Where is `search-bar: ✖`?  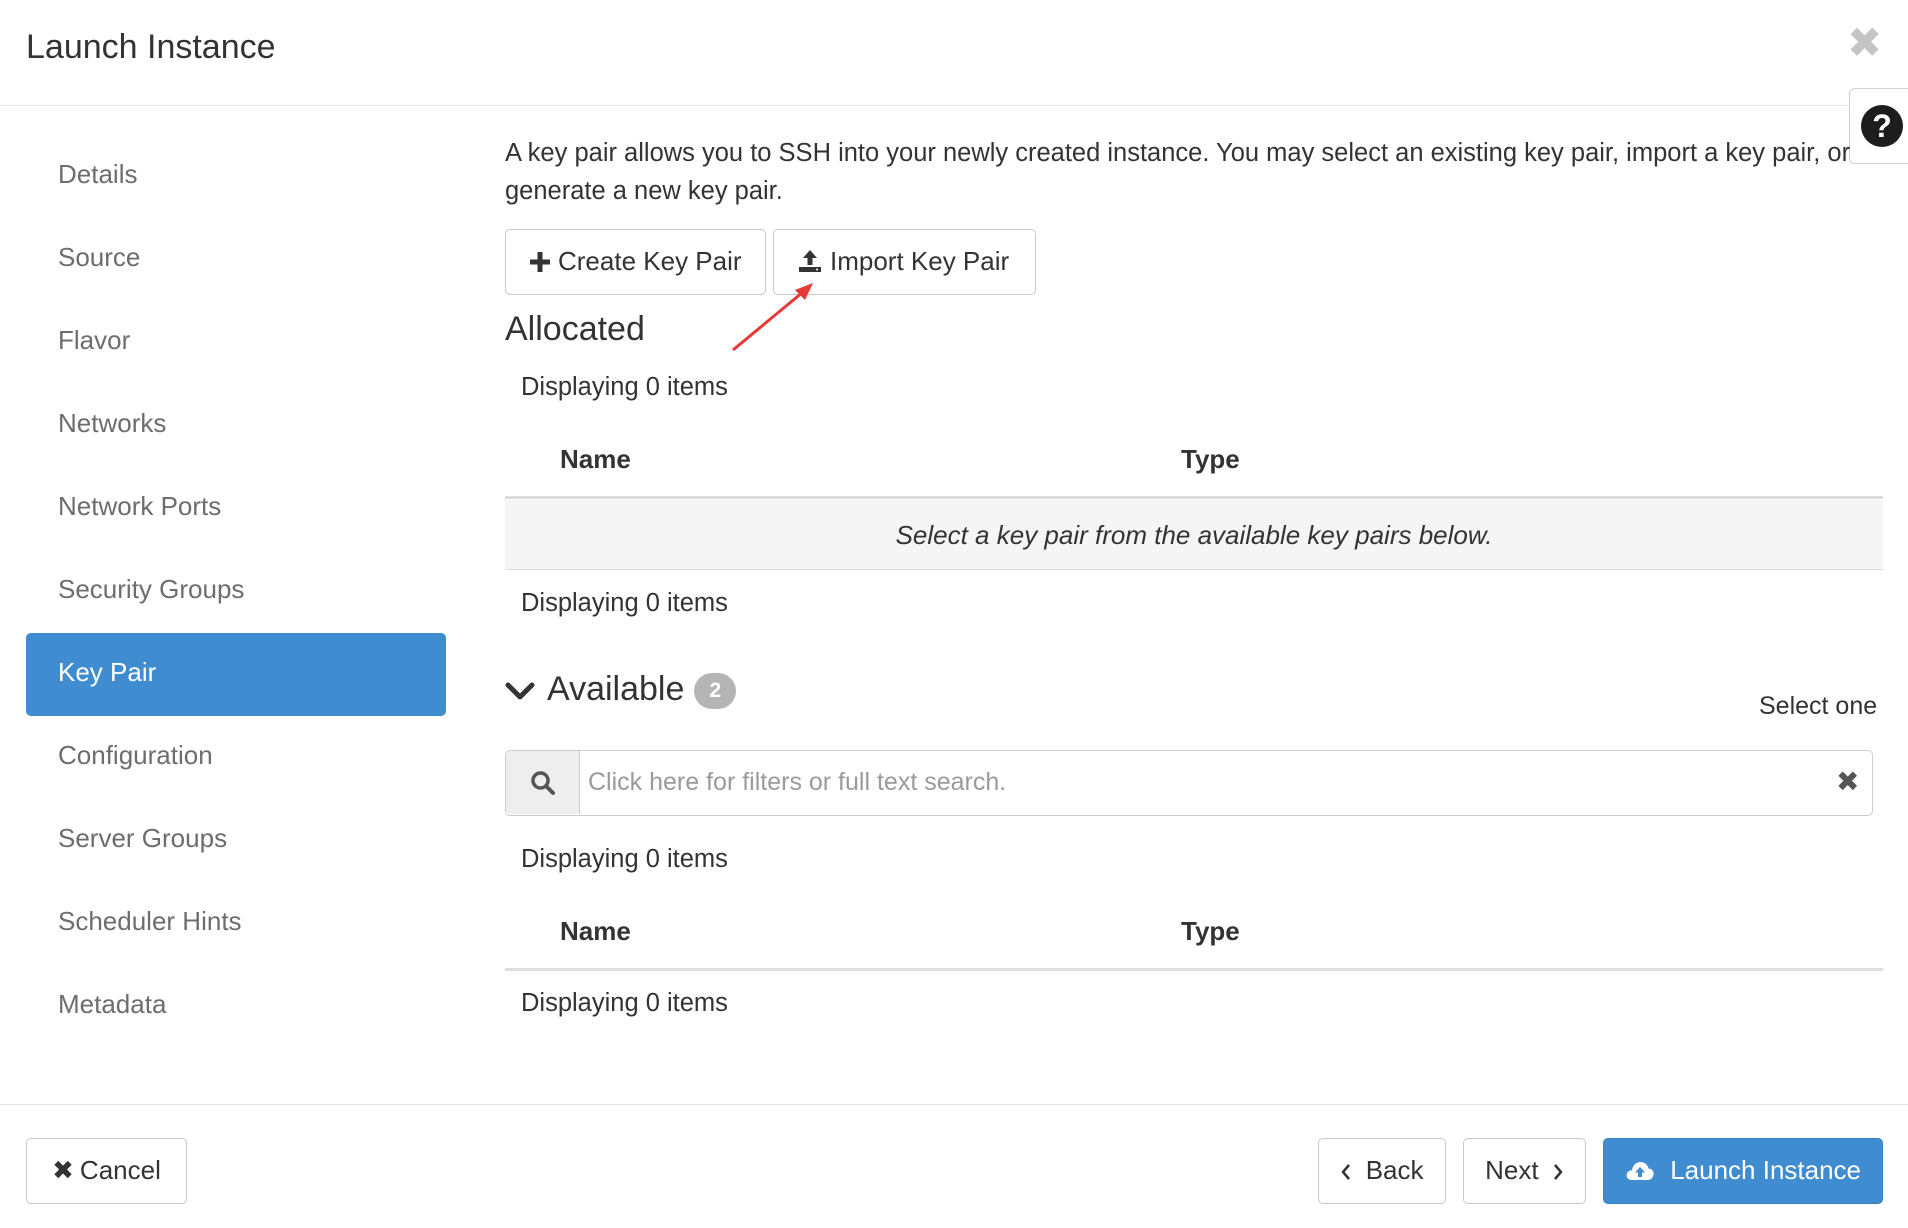 search-bar: ✖ is located at coordinates (1189, 783).